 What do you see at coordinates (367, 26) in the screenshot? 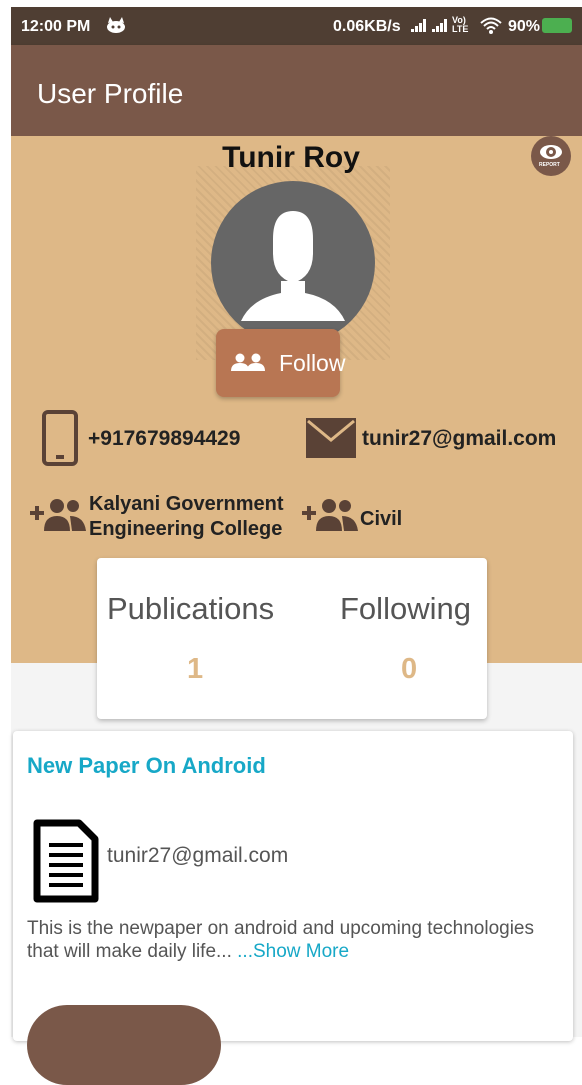
I see `network-rate: 0.06KB/s` at bounding box center [367, 26].